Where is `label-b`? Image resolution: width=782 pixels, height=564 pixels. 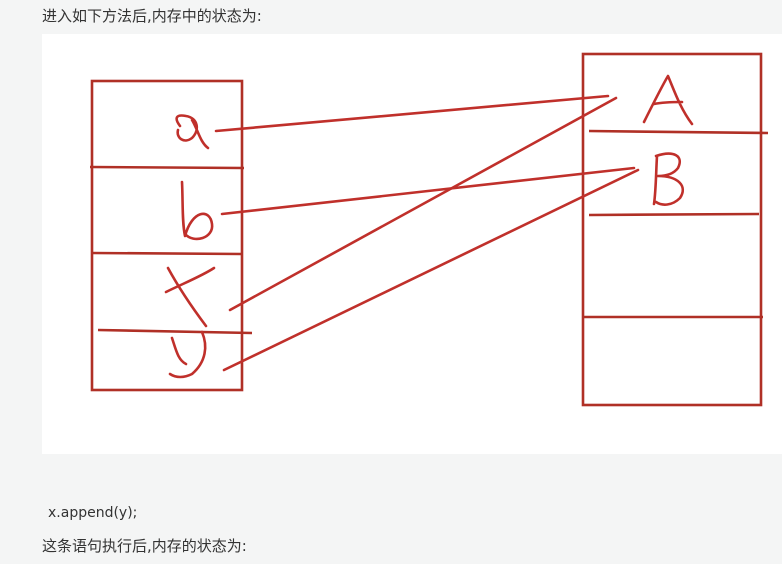
label-b is located at coordinates (197, 210).